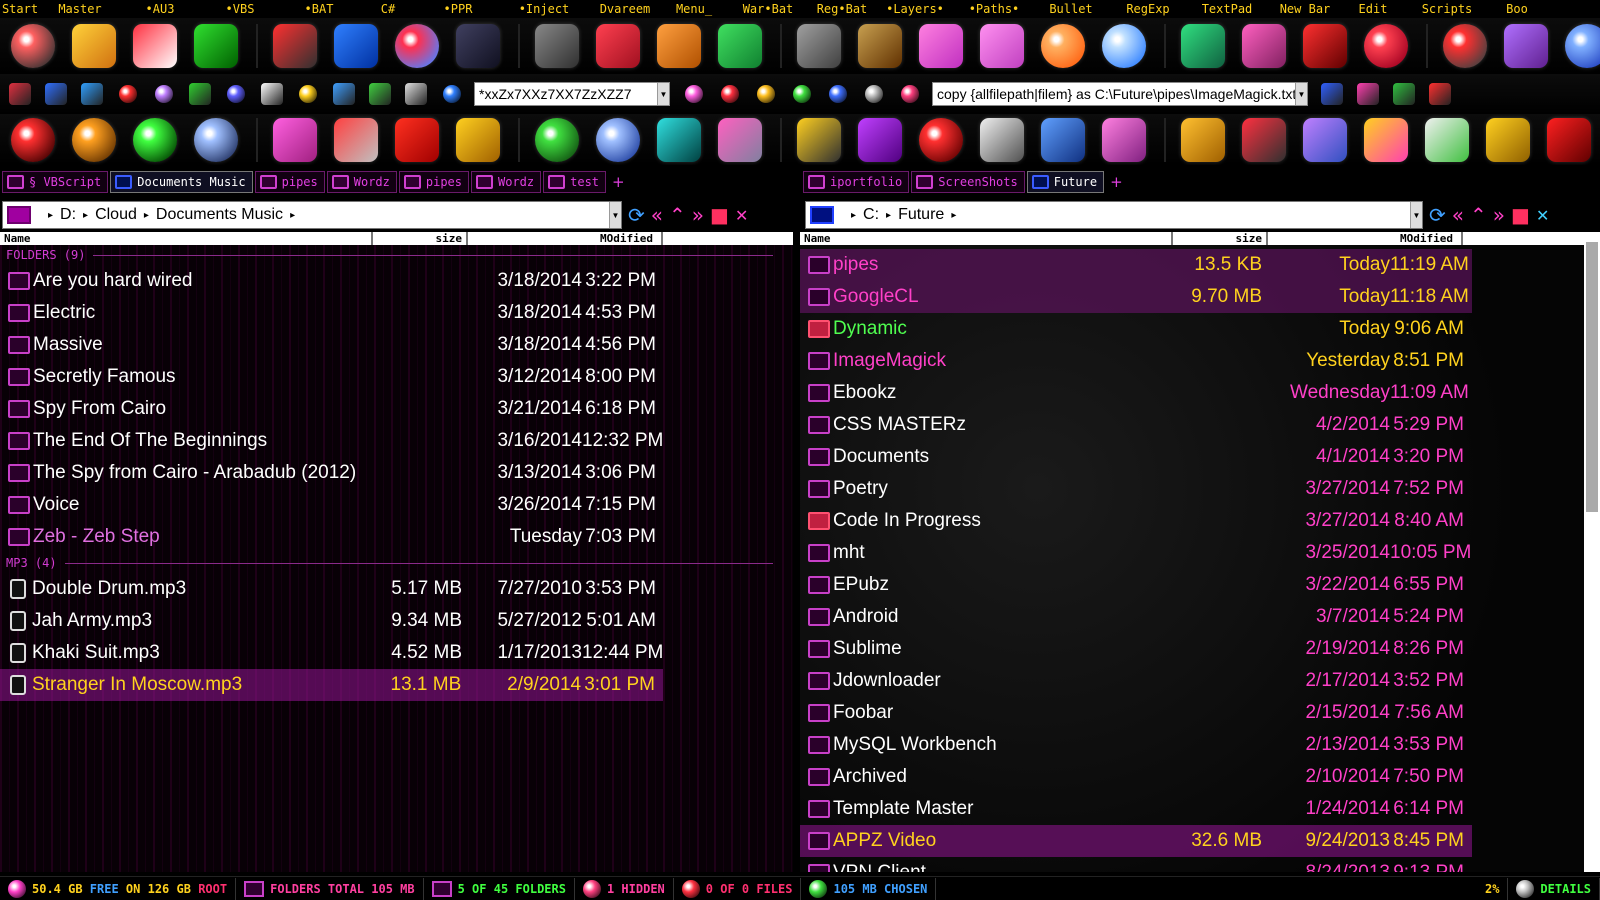 The width and height of the screenshot is (1600, 900). Describe the element at coordinates (1148, 8) in the screenshot. I see `menu-item: RegExp` at that location.